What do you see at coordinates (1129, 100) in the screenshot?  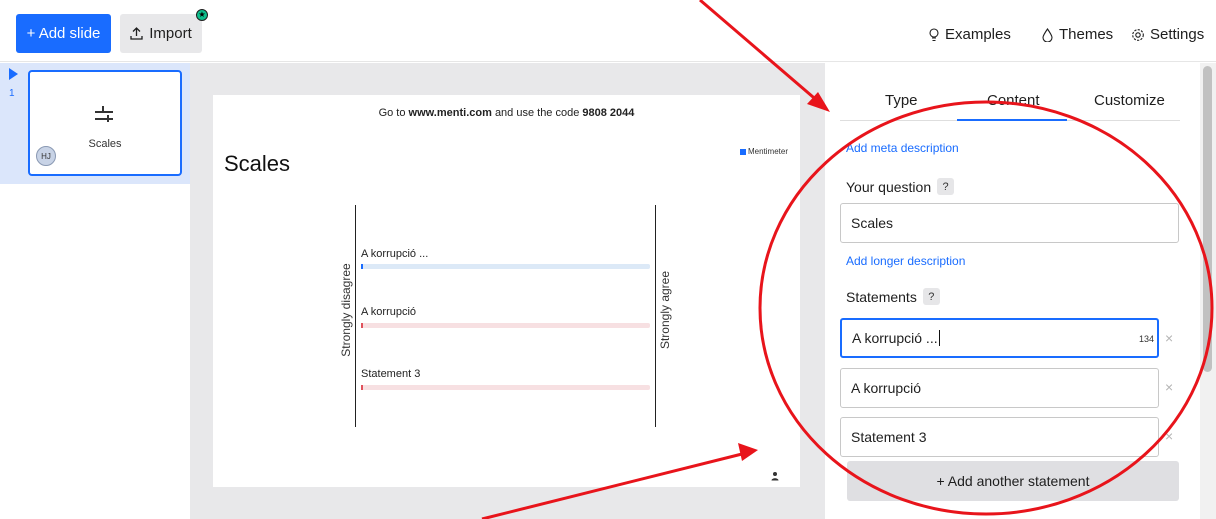 I see `tab-customize: Customize` at bounding box center [1129, 100].